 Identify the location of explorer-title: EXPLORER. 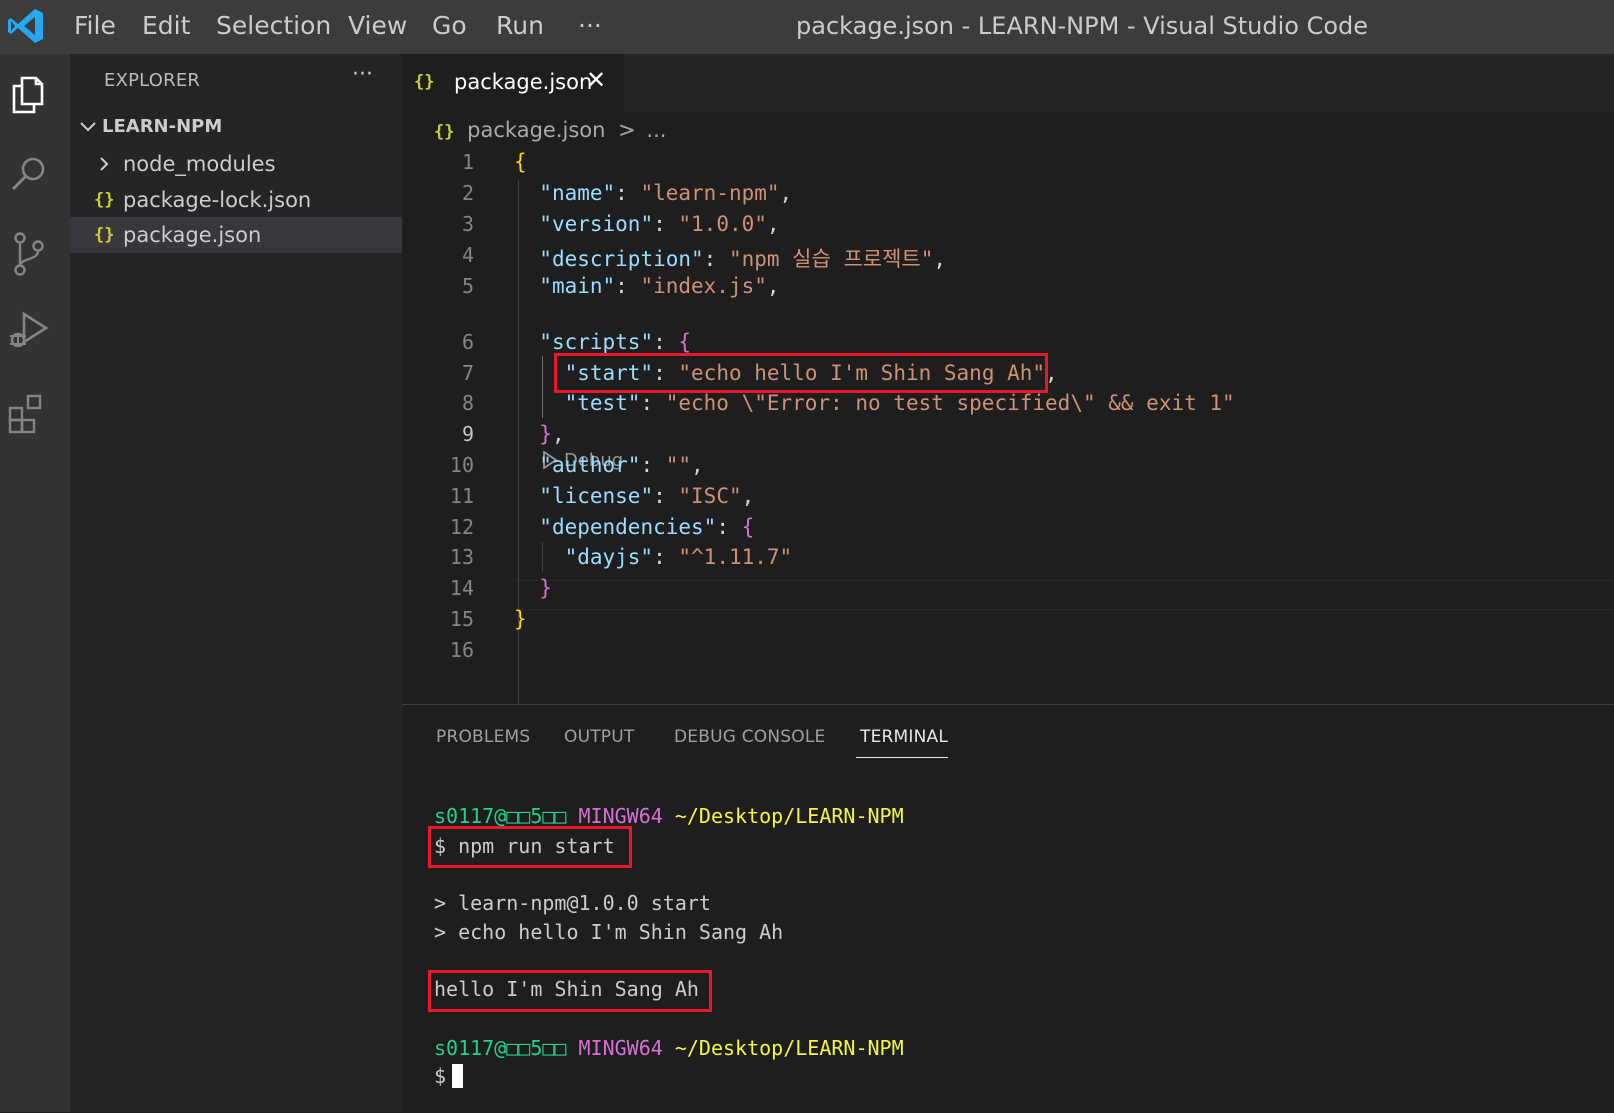
(152, 80).